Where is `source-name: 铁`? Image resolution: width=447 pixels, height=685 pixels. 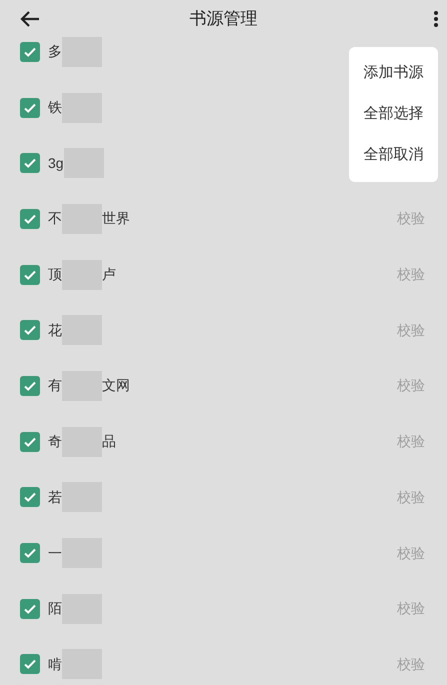
source-name: 铁 is located at coordinates (55, 108).